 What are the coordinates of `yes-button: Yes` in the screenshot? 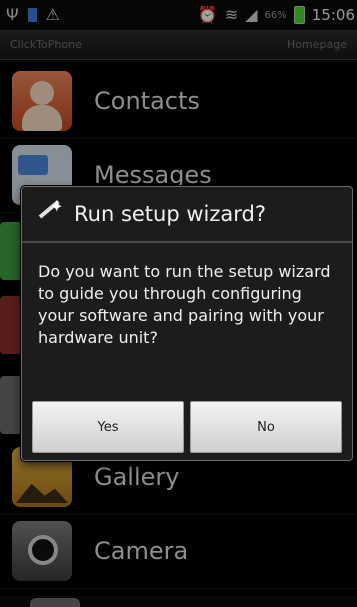 It's located at (108, 427).